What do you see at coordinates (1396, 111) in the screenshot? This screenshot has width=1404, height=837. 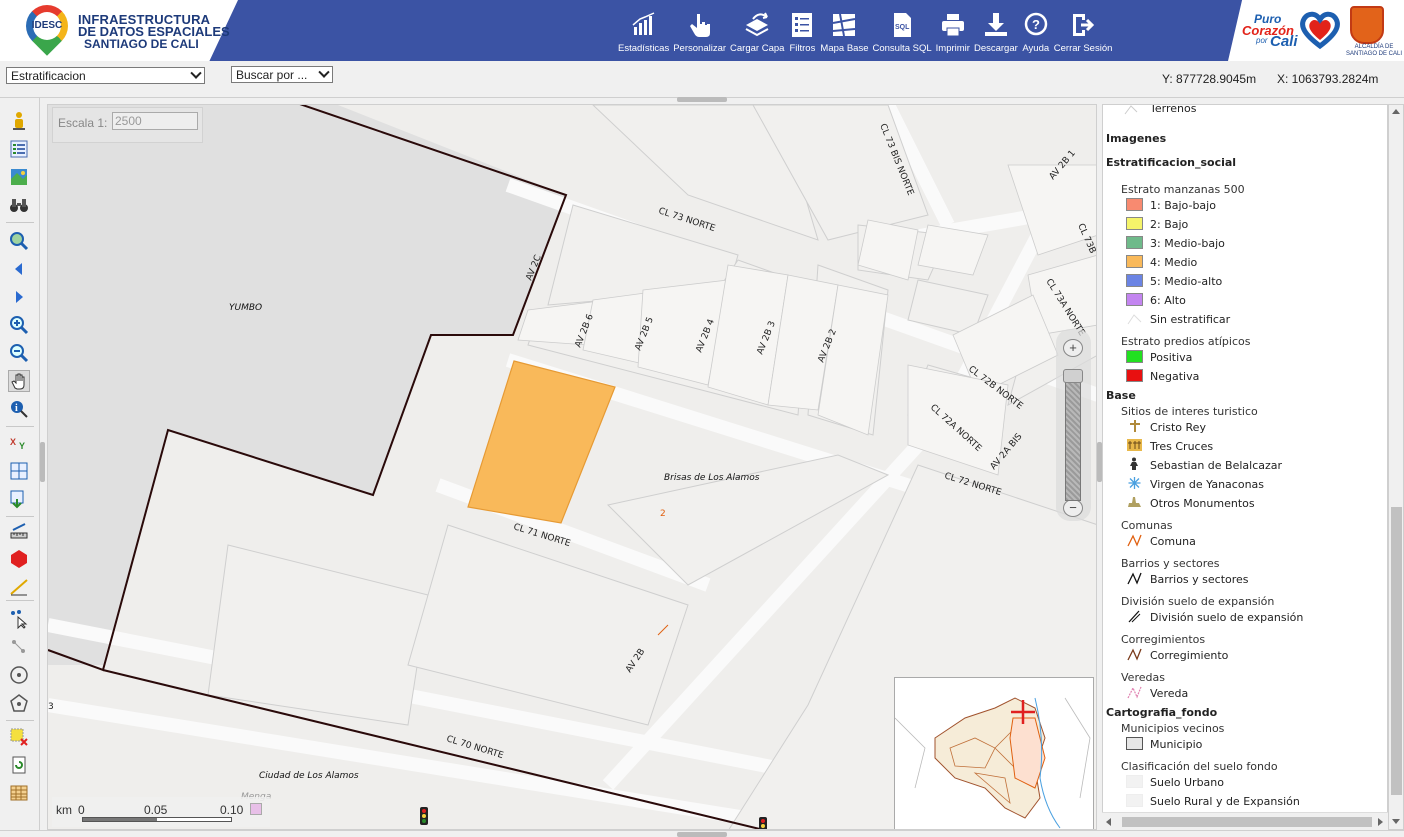 I see `scroll-up-icon` at bounding box center [1396, 111].